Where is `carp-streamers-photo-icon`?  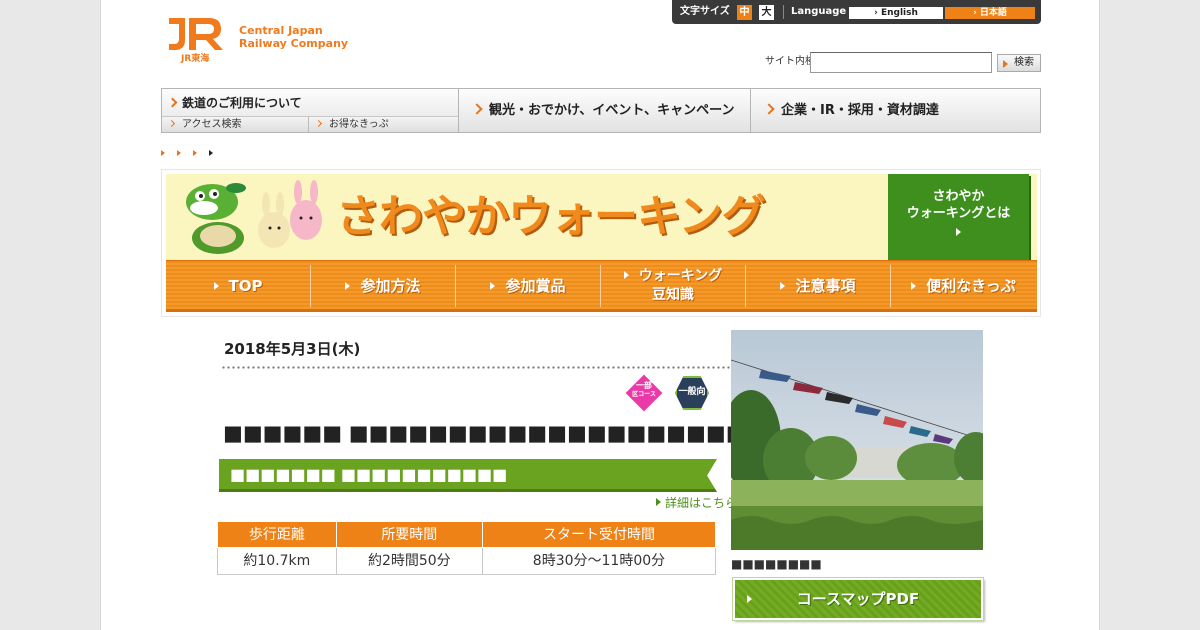 carp-streamers-photo-icon is located at coordinates (857, 440).